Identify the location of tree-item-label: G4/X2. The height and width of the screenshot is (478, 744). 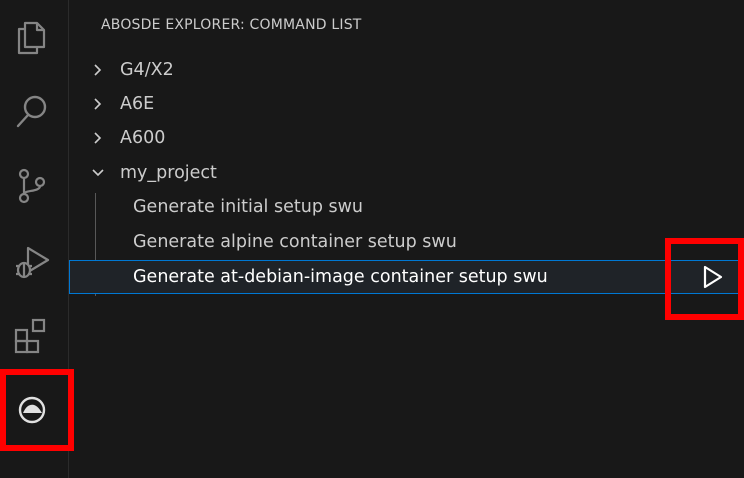
(147, 70).